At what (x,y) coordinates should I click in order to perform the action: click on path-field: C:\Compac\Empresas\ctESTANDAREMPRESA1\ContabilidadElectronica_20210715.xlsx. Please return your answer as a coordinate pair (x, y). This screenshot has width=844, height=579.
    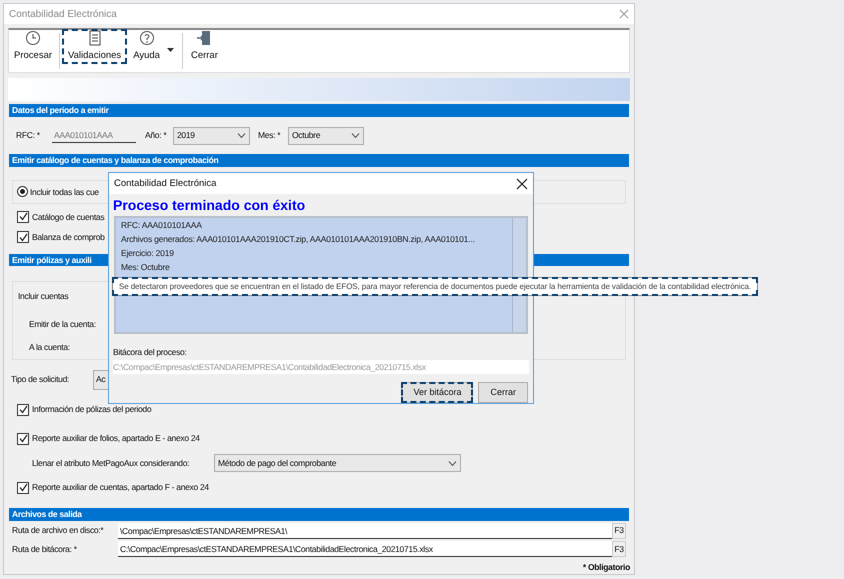
    Looking at the image, I should click on (365, 549).